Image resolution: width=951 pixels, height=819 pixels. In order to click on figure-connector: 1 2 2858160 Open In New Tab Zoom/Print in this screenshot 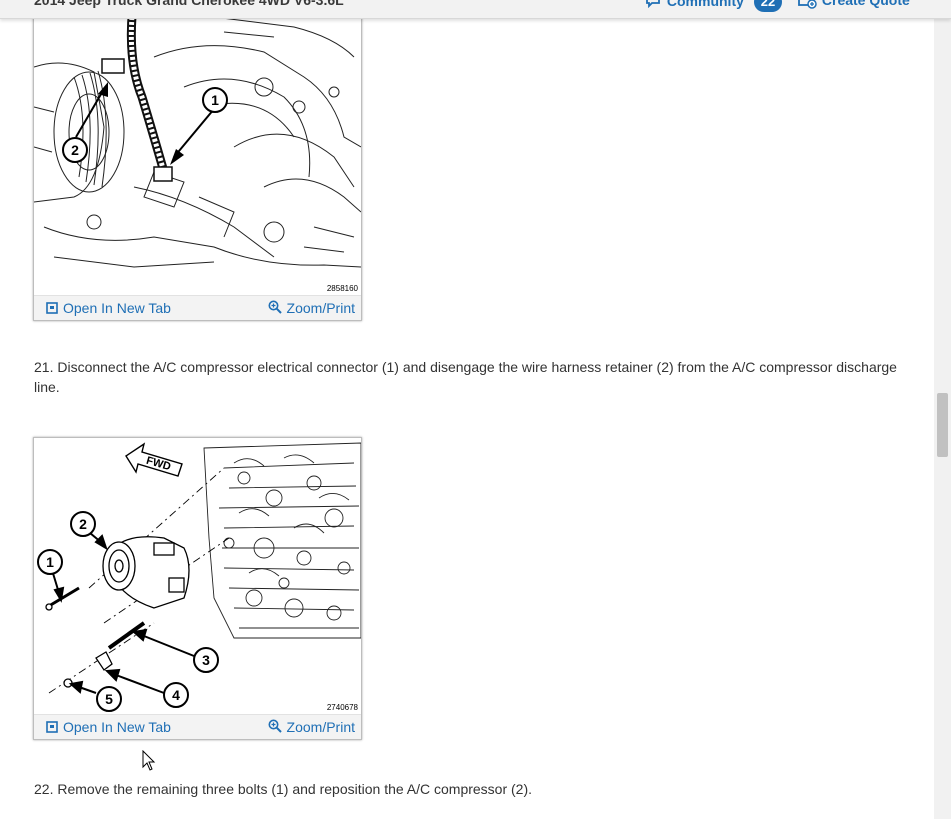, I will do `click(197, 160)`.